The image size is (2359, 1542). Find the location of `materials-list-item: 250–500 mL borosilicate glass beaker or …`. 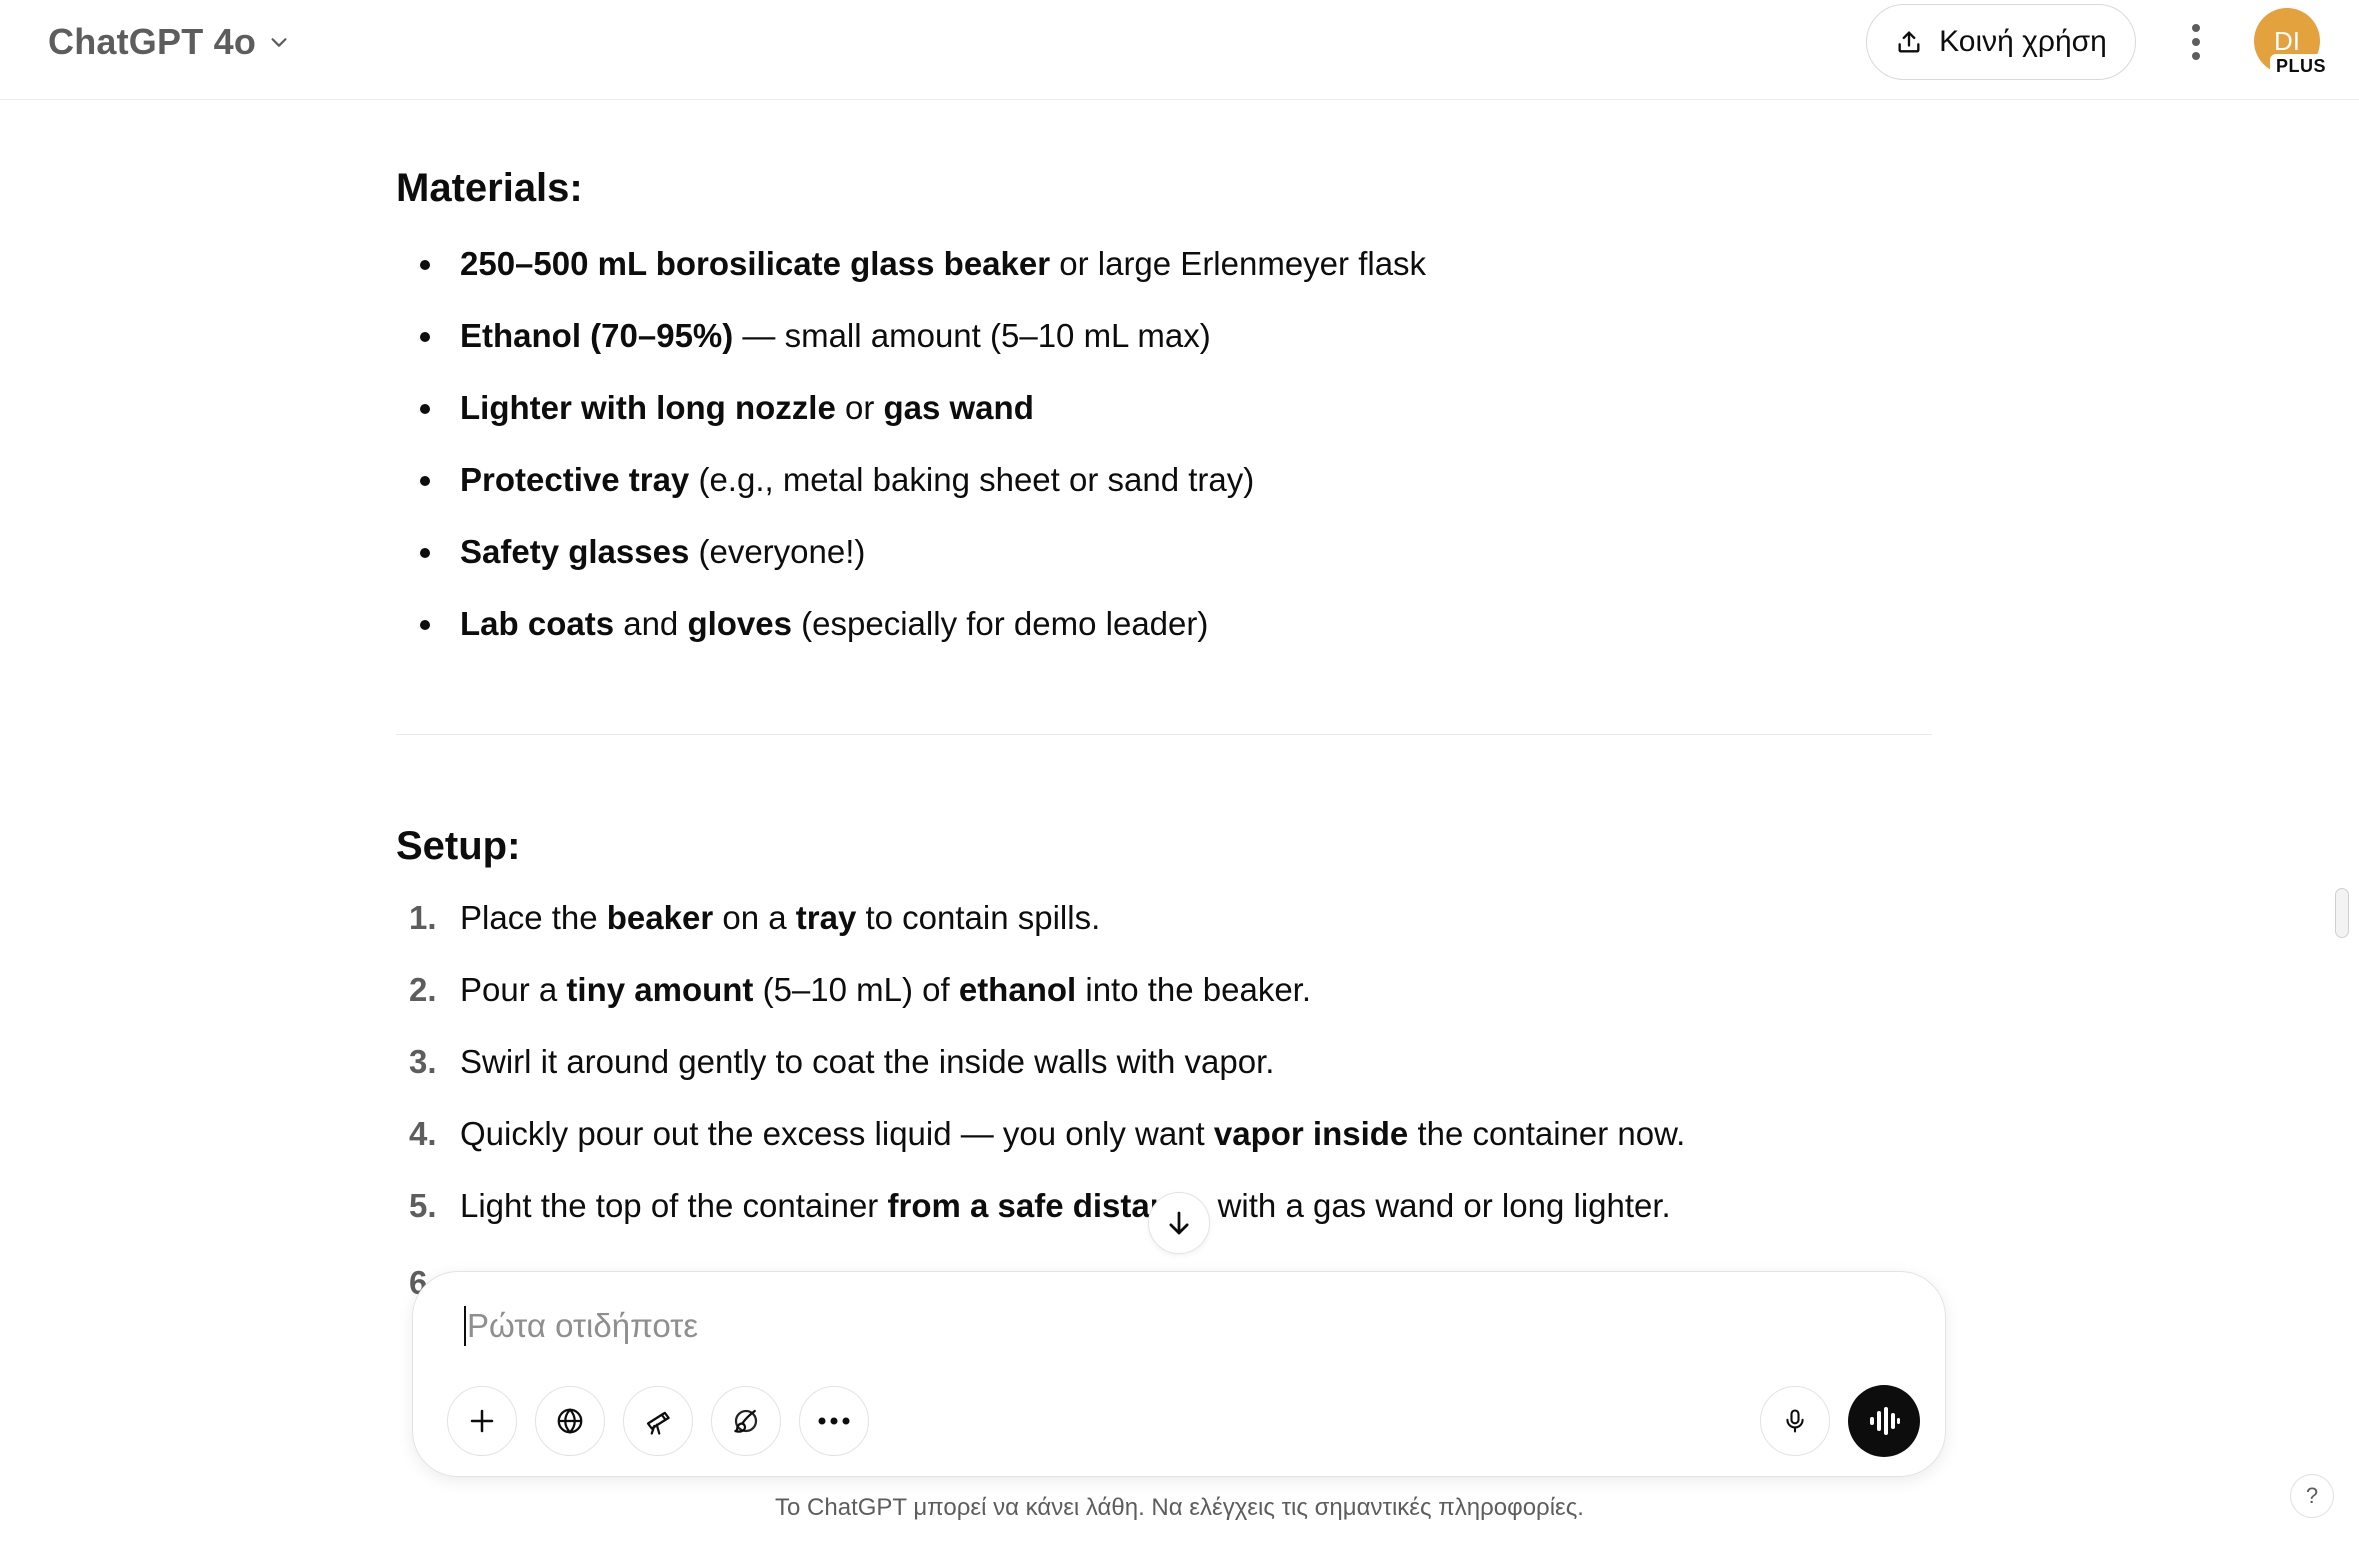

materials-list-item: 250–500 mL borosilicate glass beaker or … is located at coordinates (911, 280).